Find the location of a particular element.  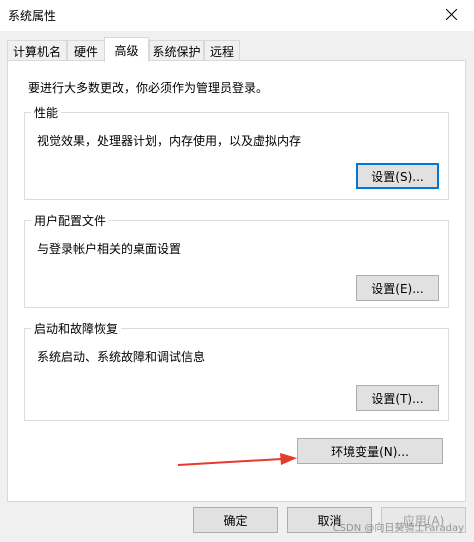

user-profiles-title: 用户配置文件 is located at coordinates (70, 220).